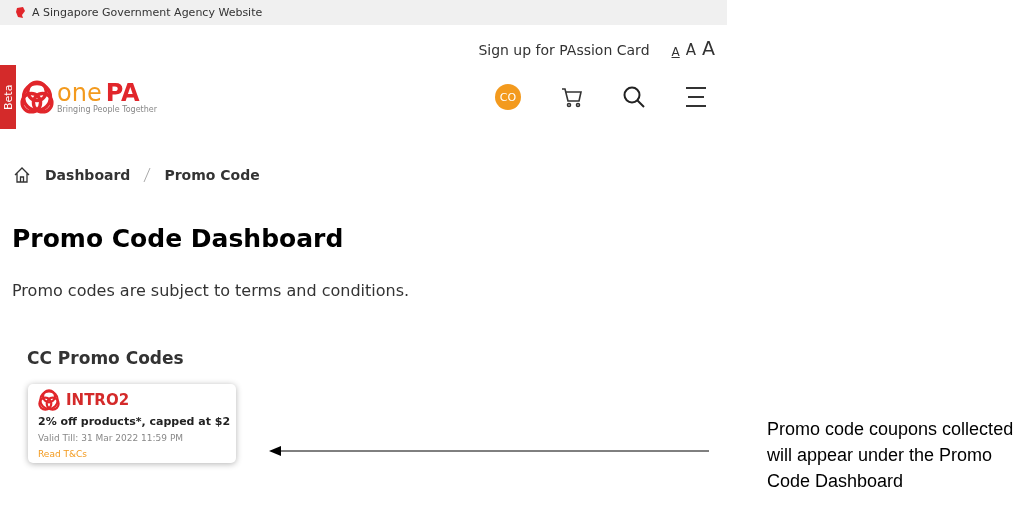 The height and width of the screenshot is (521, 1036). What do you see at coordinates (178, 238) in the screenshot?
I see `page-title: Promo Code Dashboard` at bounding box center [178, 238].